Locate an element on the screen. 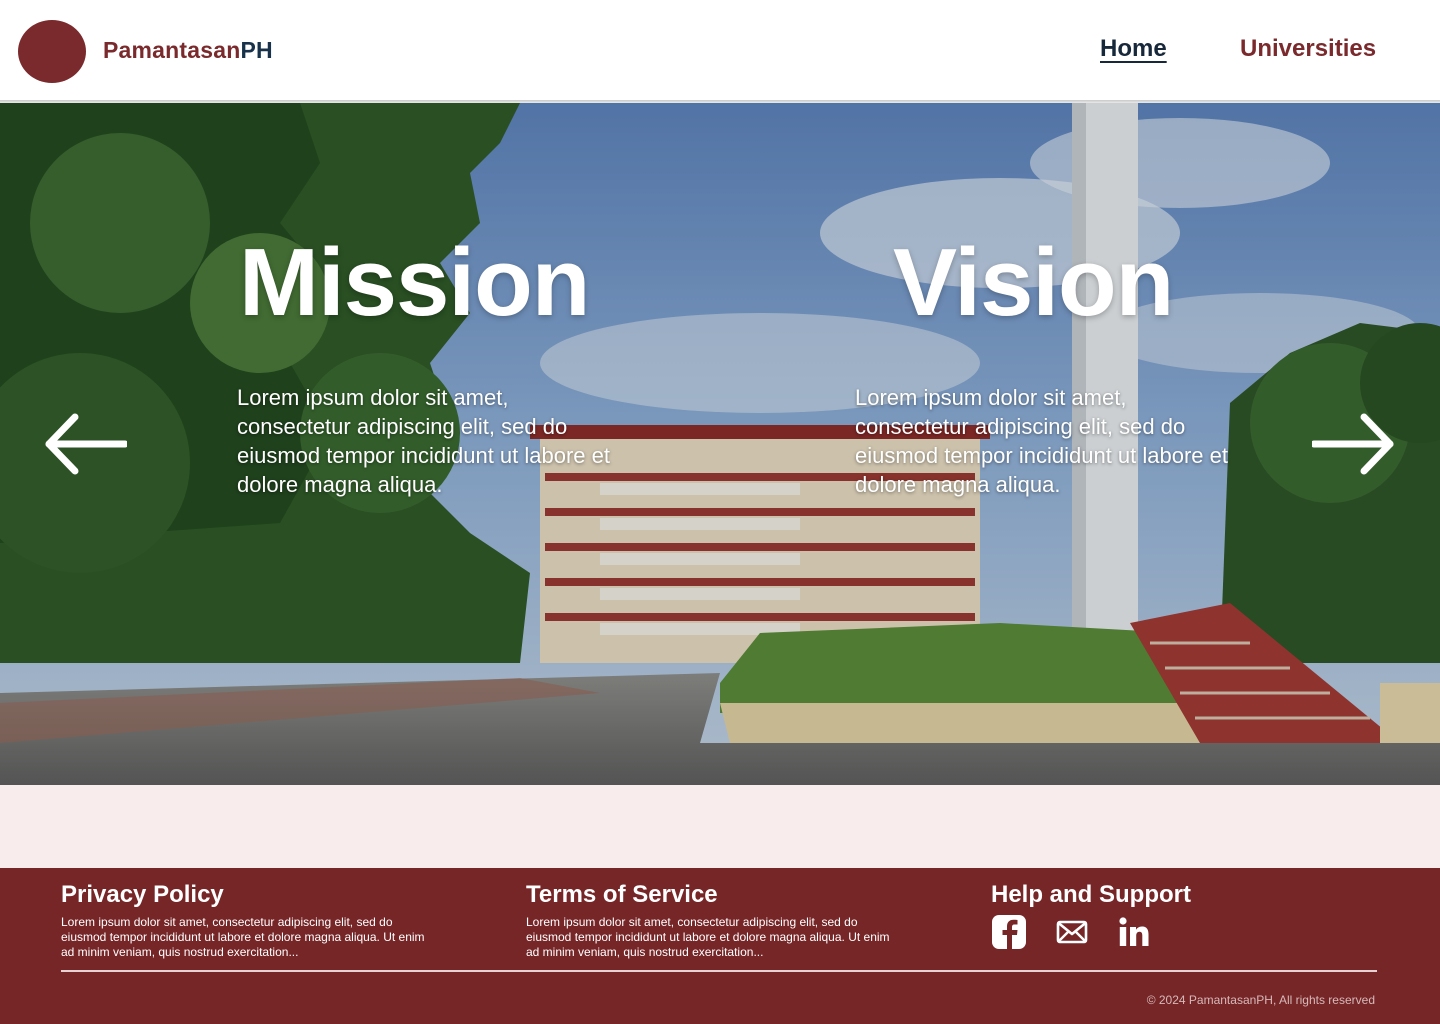 This screenshot has width=1440, height=1024. arrow-left-icon is located at coordinates (87, 444).